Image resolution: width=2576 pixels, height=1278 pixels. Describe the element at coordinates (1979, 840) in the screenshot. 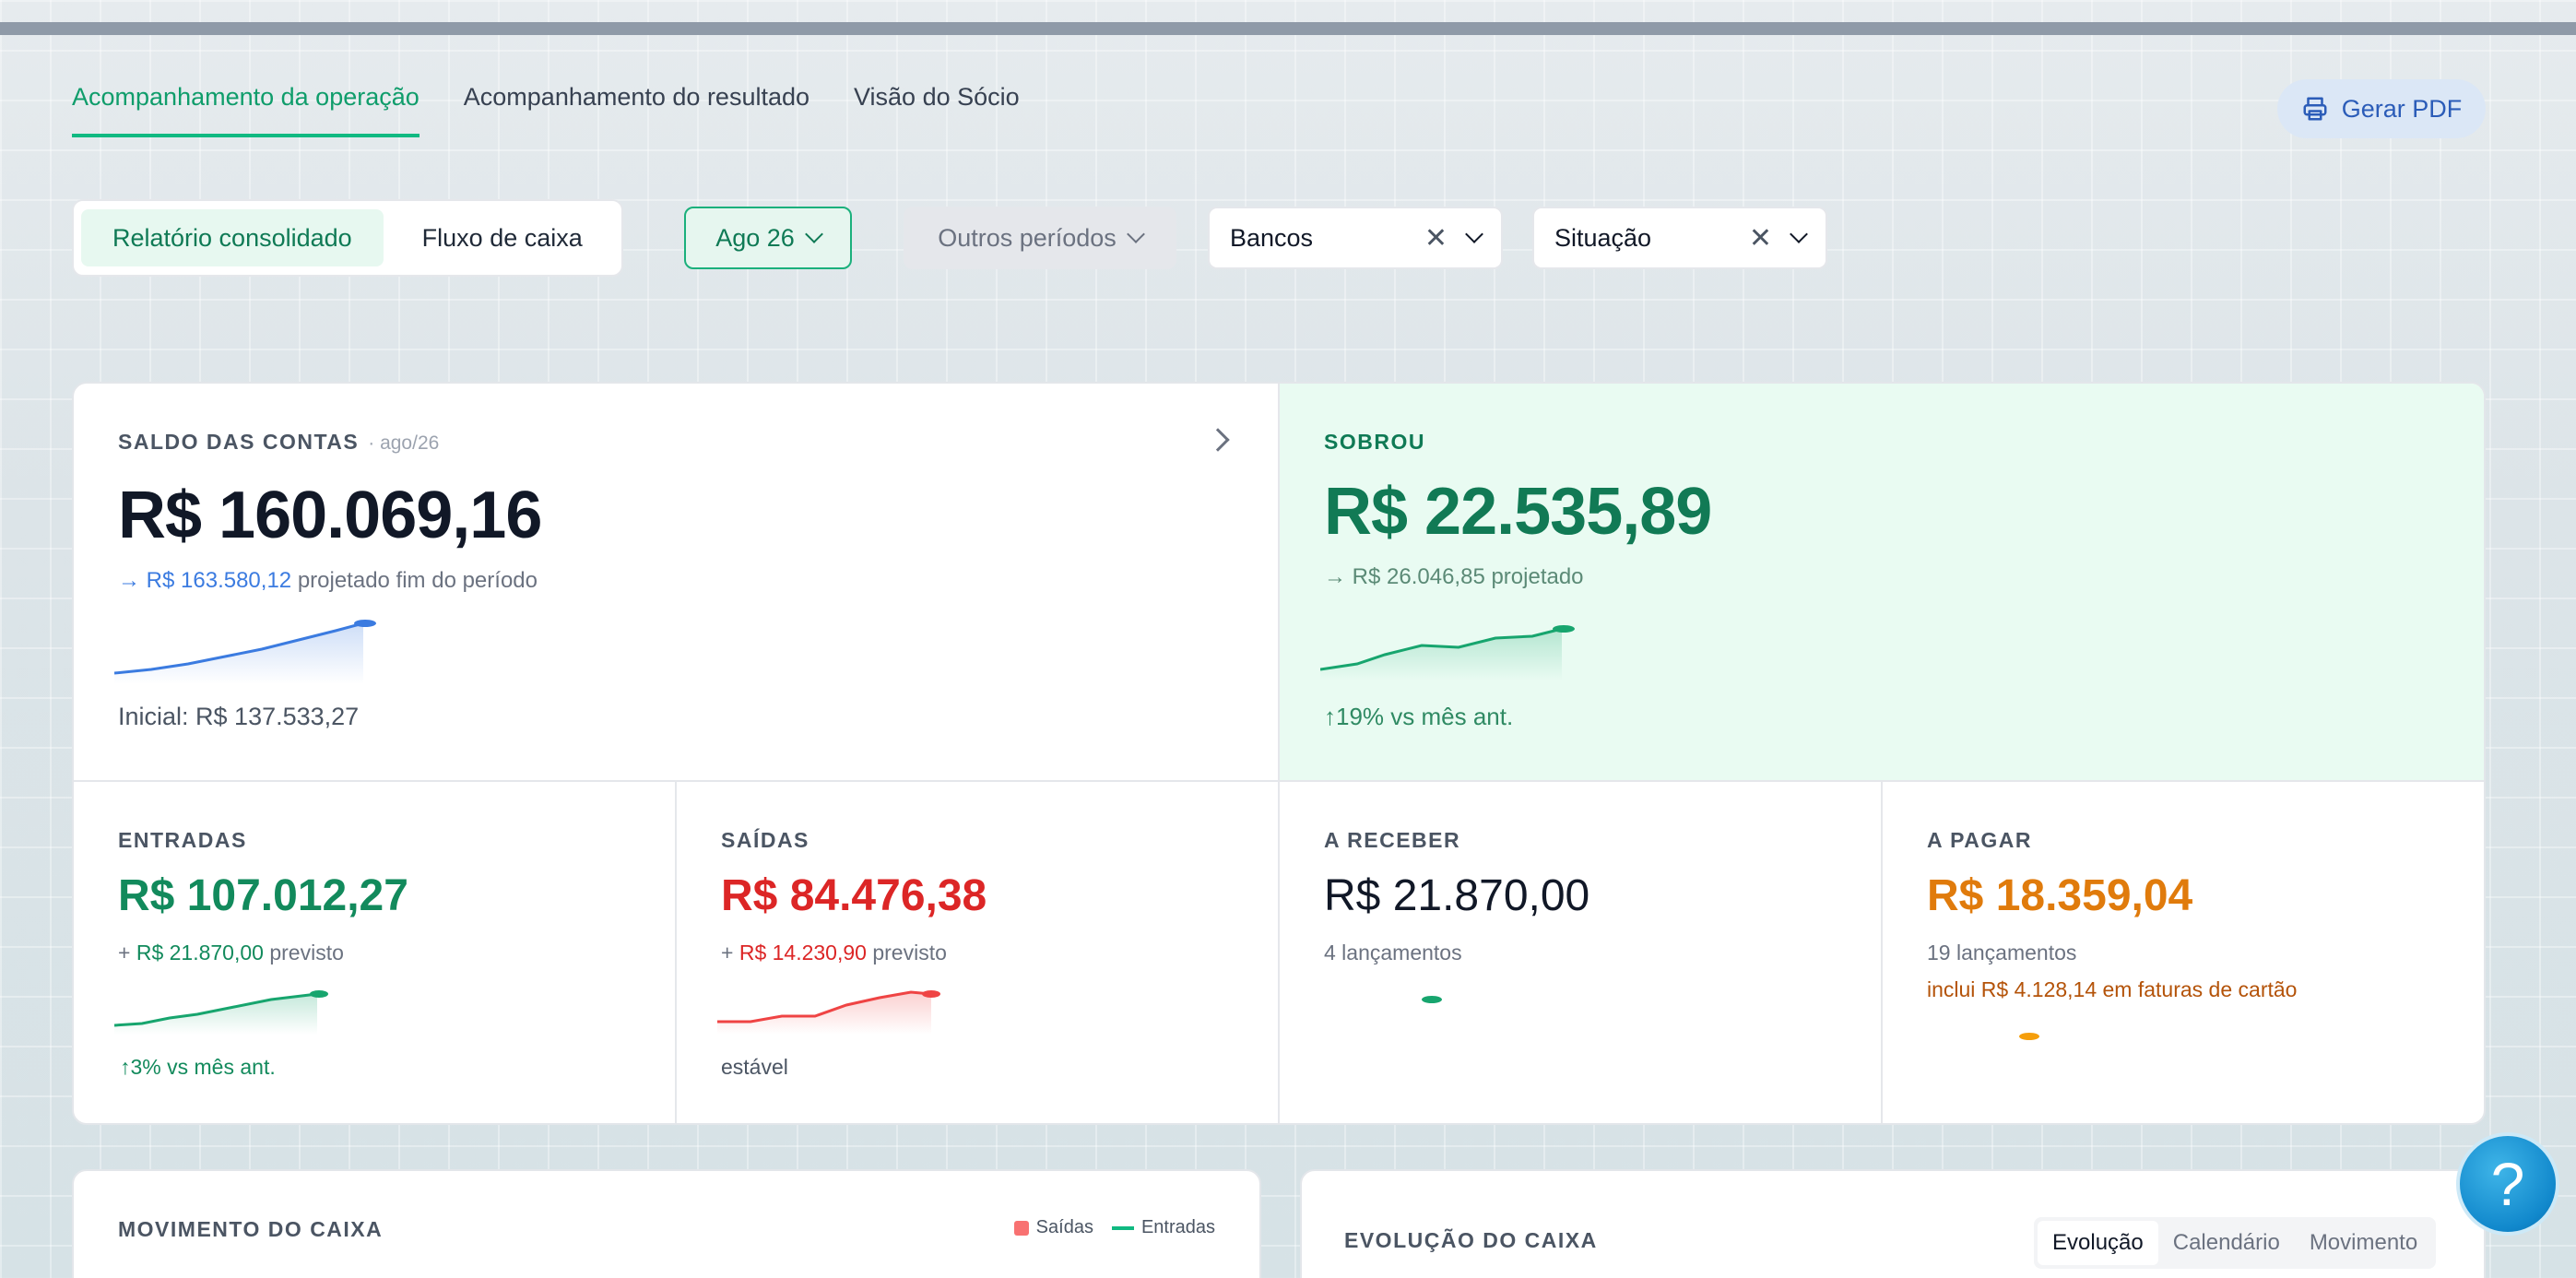

I see `a-pagar-title: A PAGAR` at that location.